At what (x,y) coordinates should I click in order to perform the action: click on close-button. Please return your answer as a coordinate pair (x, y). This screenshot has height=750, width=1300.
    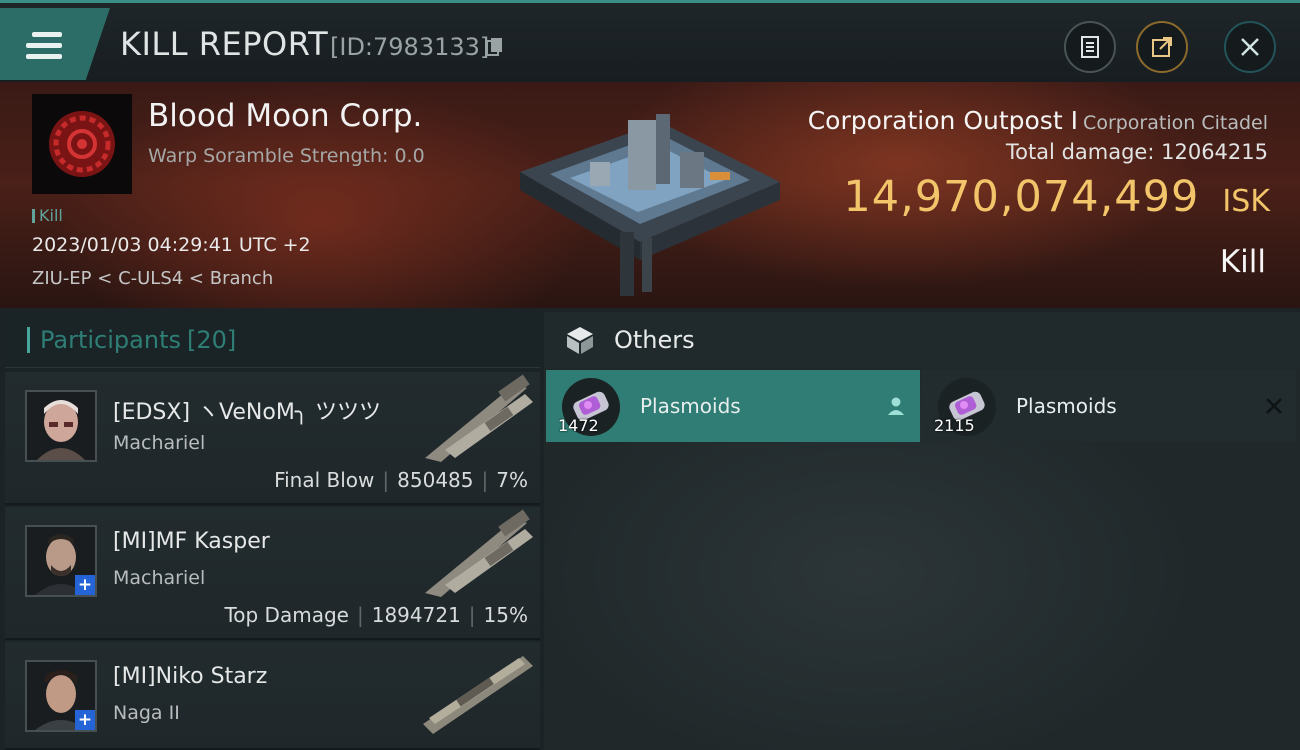
    Looking at the image, I should click on (1250, 47).